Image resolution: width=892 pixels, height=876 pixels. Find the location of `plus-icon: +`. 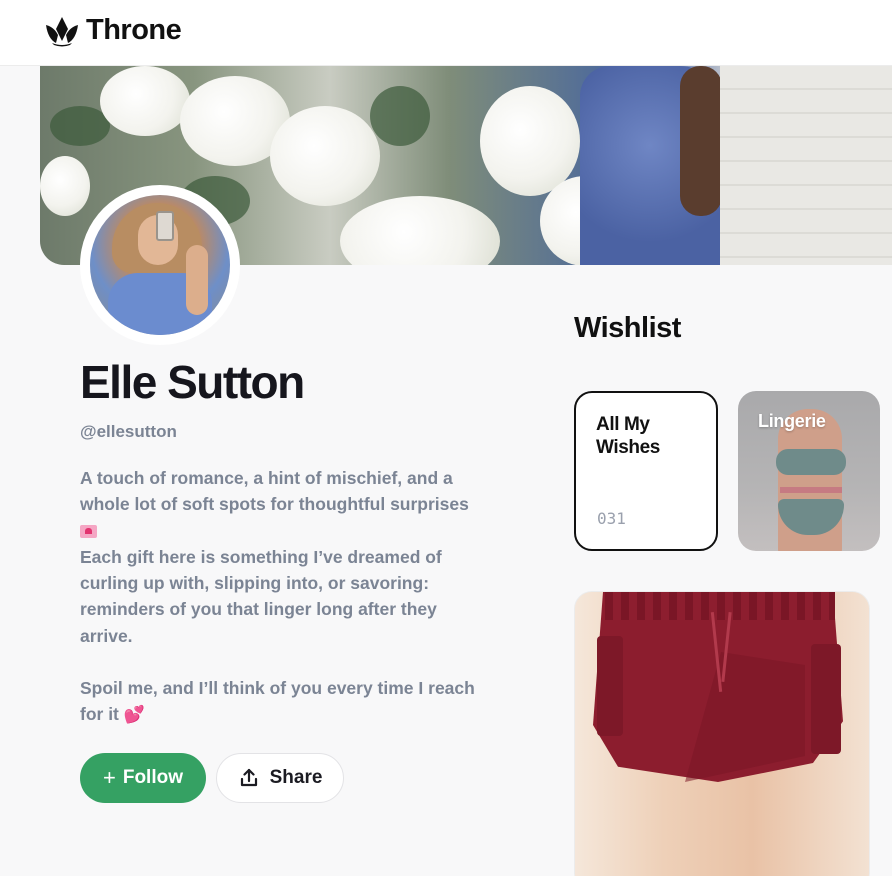

plus-icon: + is located at coordinates (109, 777).